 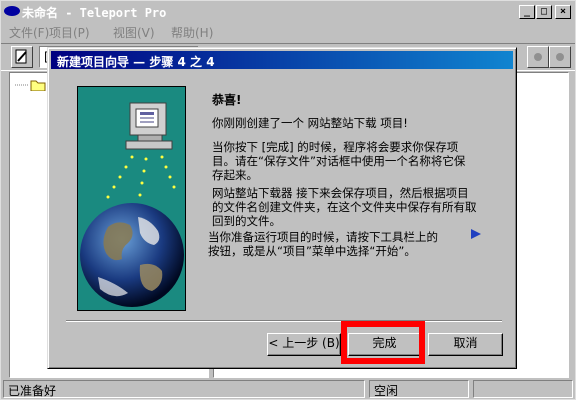 I want to click on back-button: < 上一步 (B), so click(x=304, y=344).